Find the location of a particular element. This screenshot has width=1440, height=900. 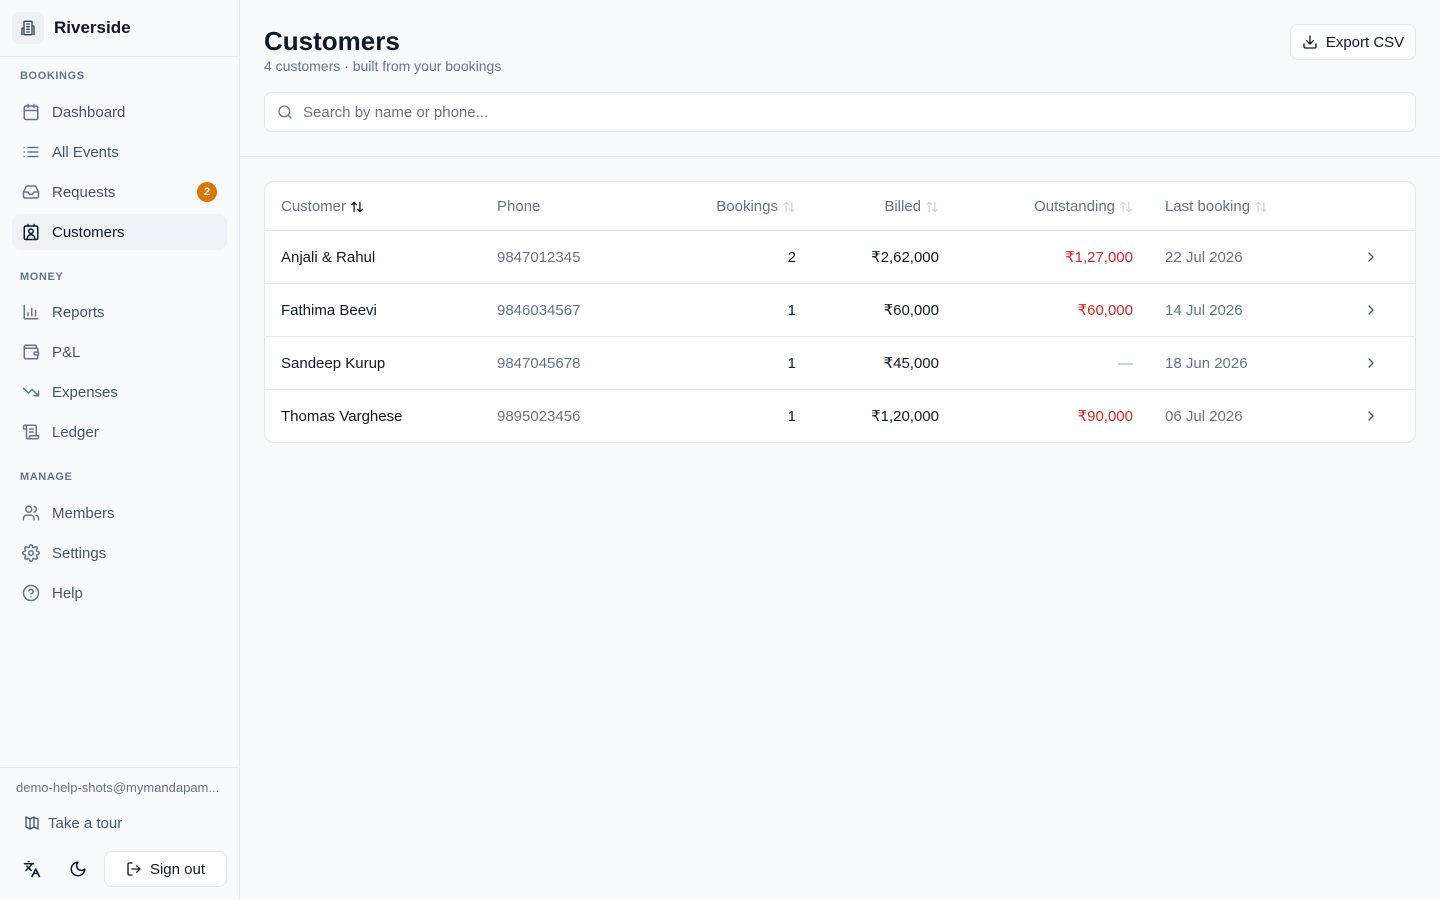

column-label: Last booking is located at coordinates (1208, 206).